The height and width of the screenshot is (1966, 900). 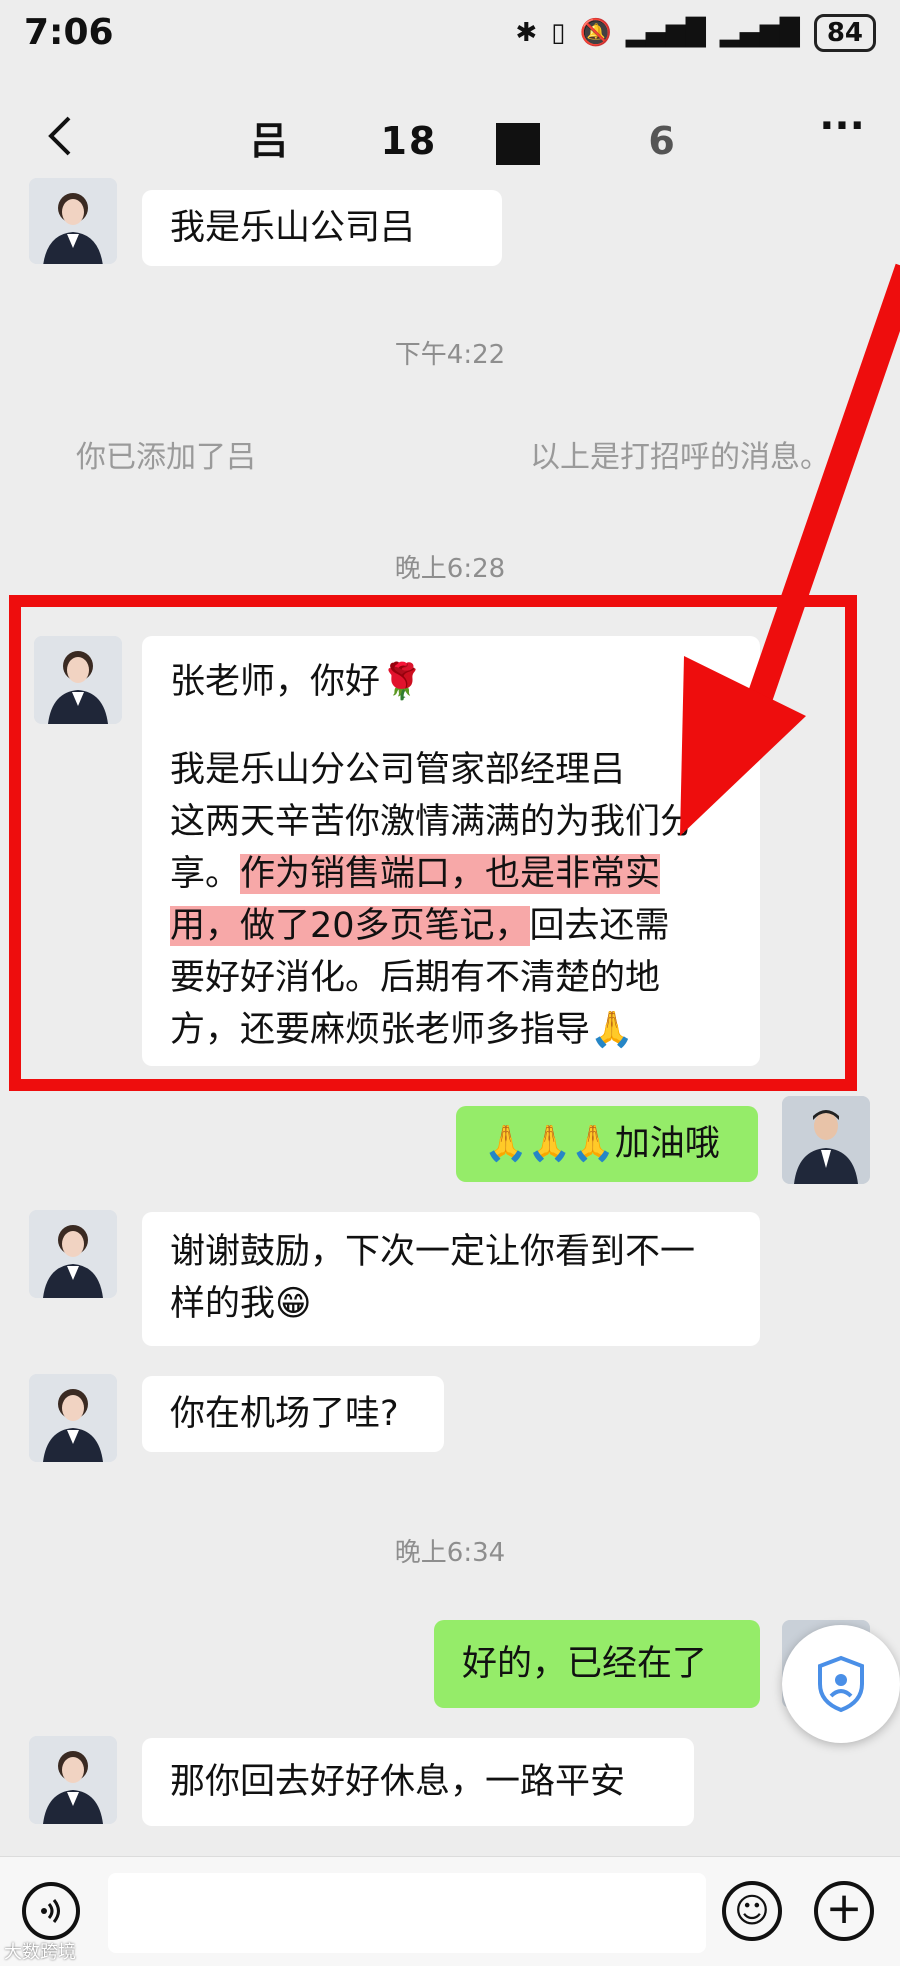 I want to click on timestamp: 晚上6:34, so click(x=450, y=1553).